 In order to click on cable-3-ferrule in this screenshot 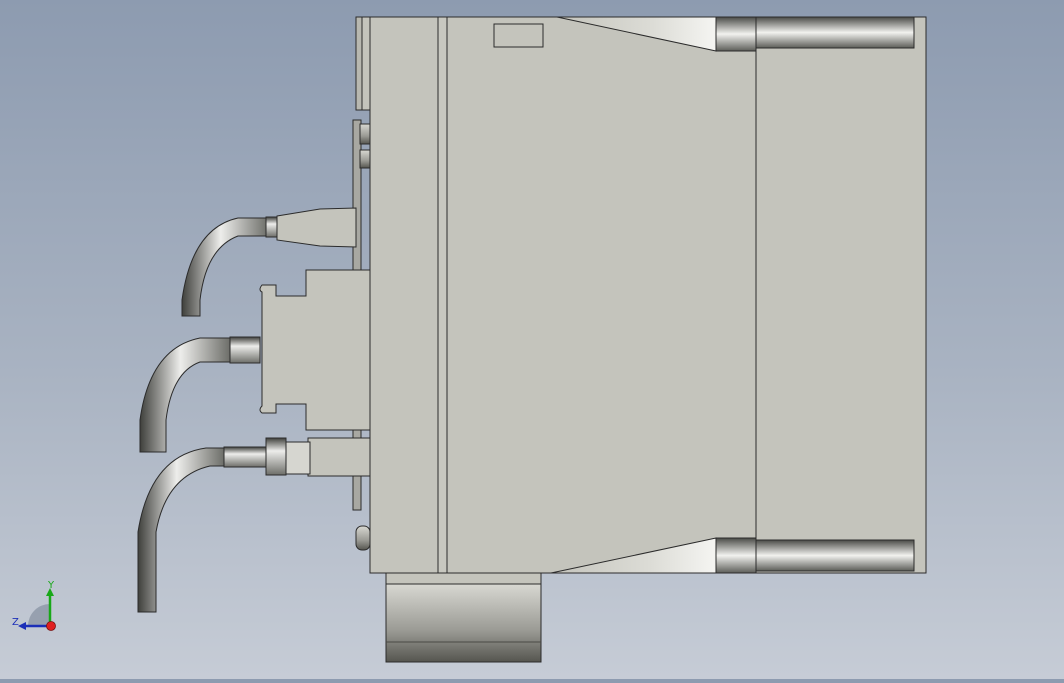, I will do `click(245, 457)`.